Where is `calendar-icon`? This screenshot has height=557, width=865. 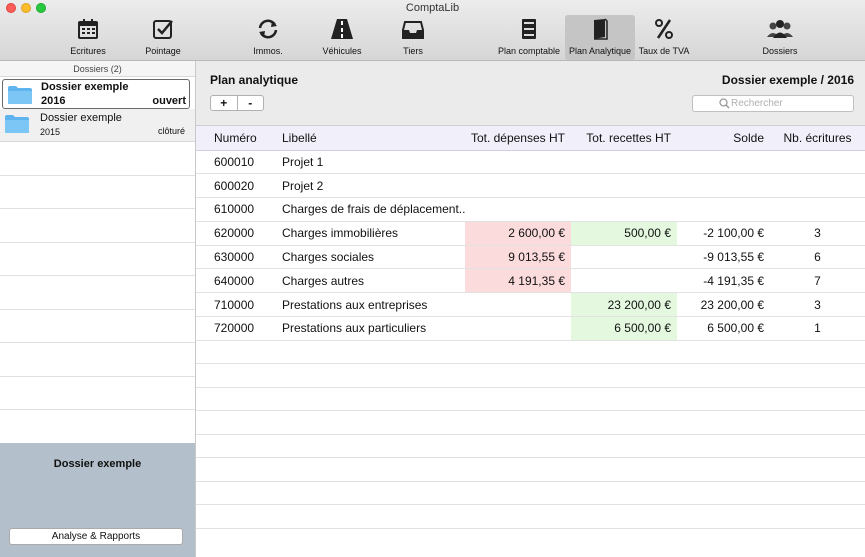
calendar-icon is located at coordinates (88, 31).